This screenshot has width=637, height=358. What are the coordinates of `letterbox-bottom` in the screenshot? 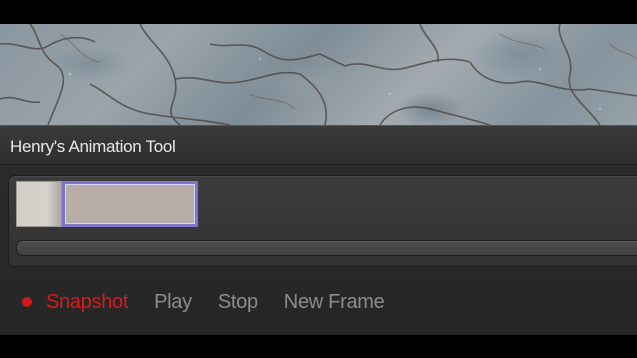 It's located at (318, 346).